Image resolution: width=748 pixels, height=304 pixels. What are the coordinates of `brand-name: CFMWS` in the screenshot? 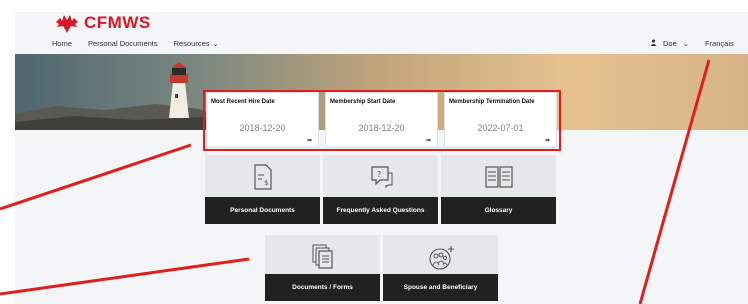 It's located at (117, 22).